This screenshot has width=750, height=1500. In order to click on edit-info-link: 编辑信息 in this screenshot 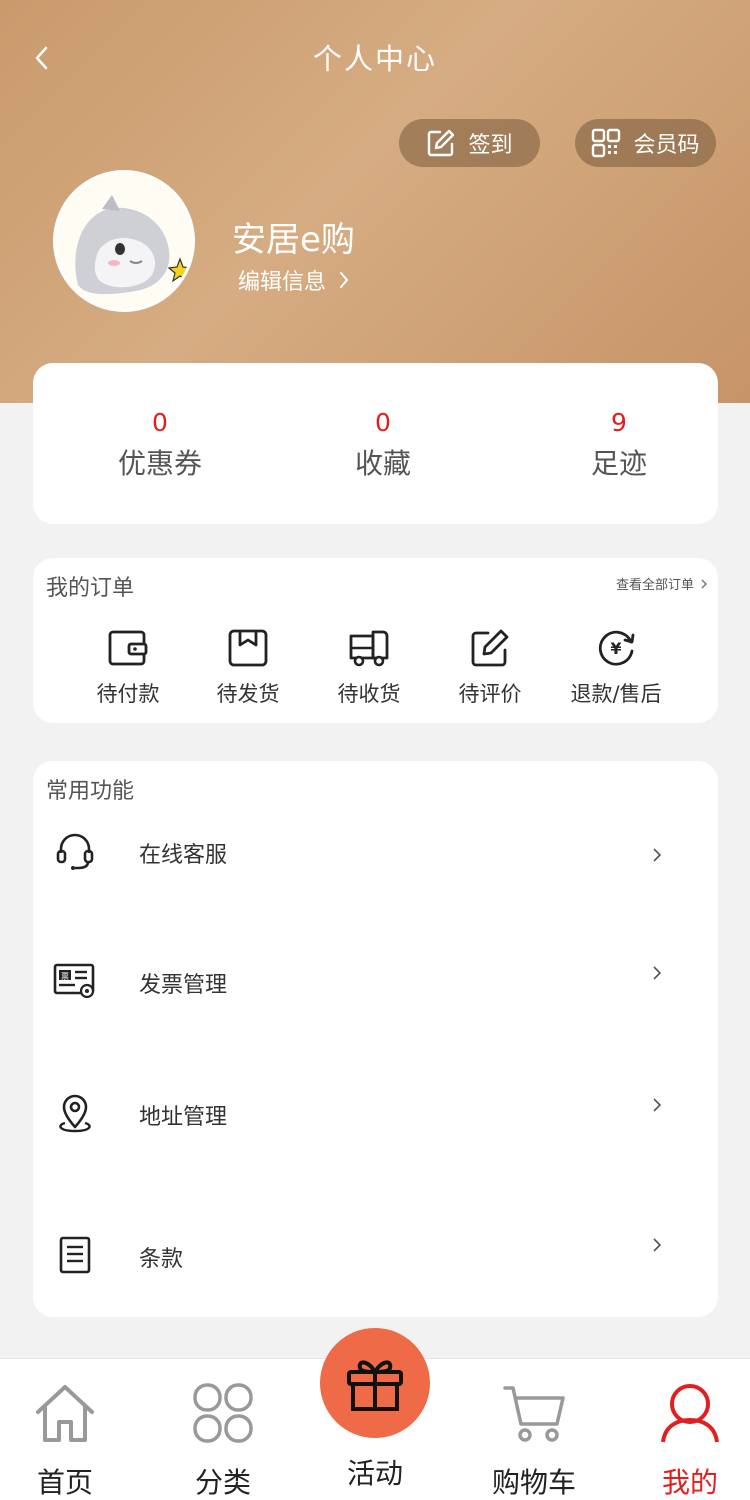, I will do `click(294, 280)`.